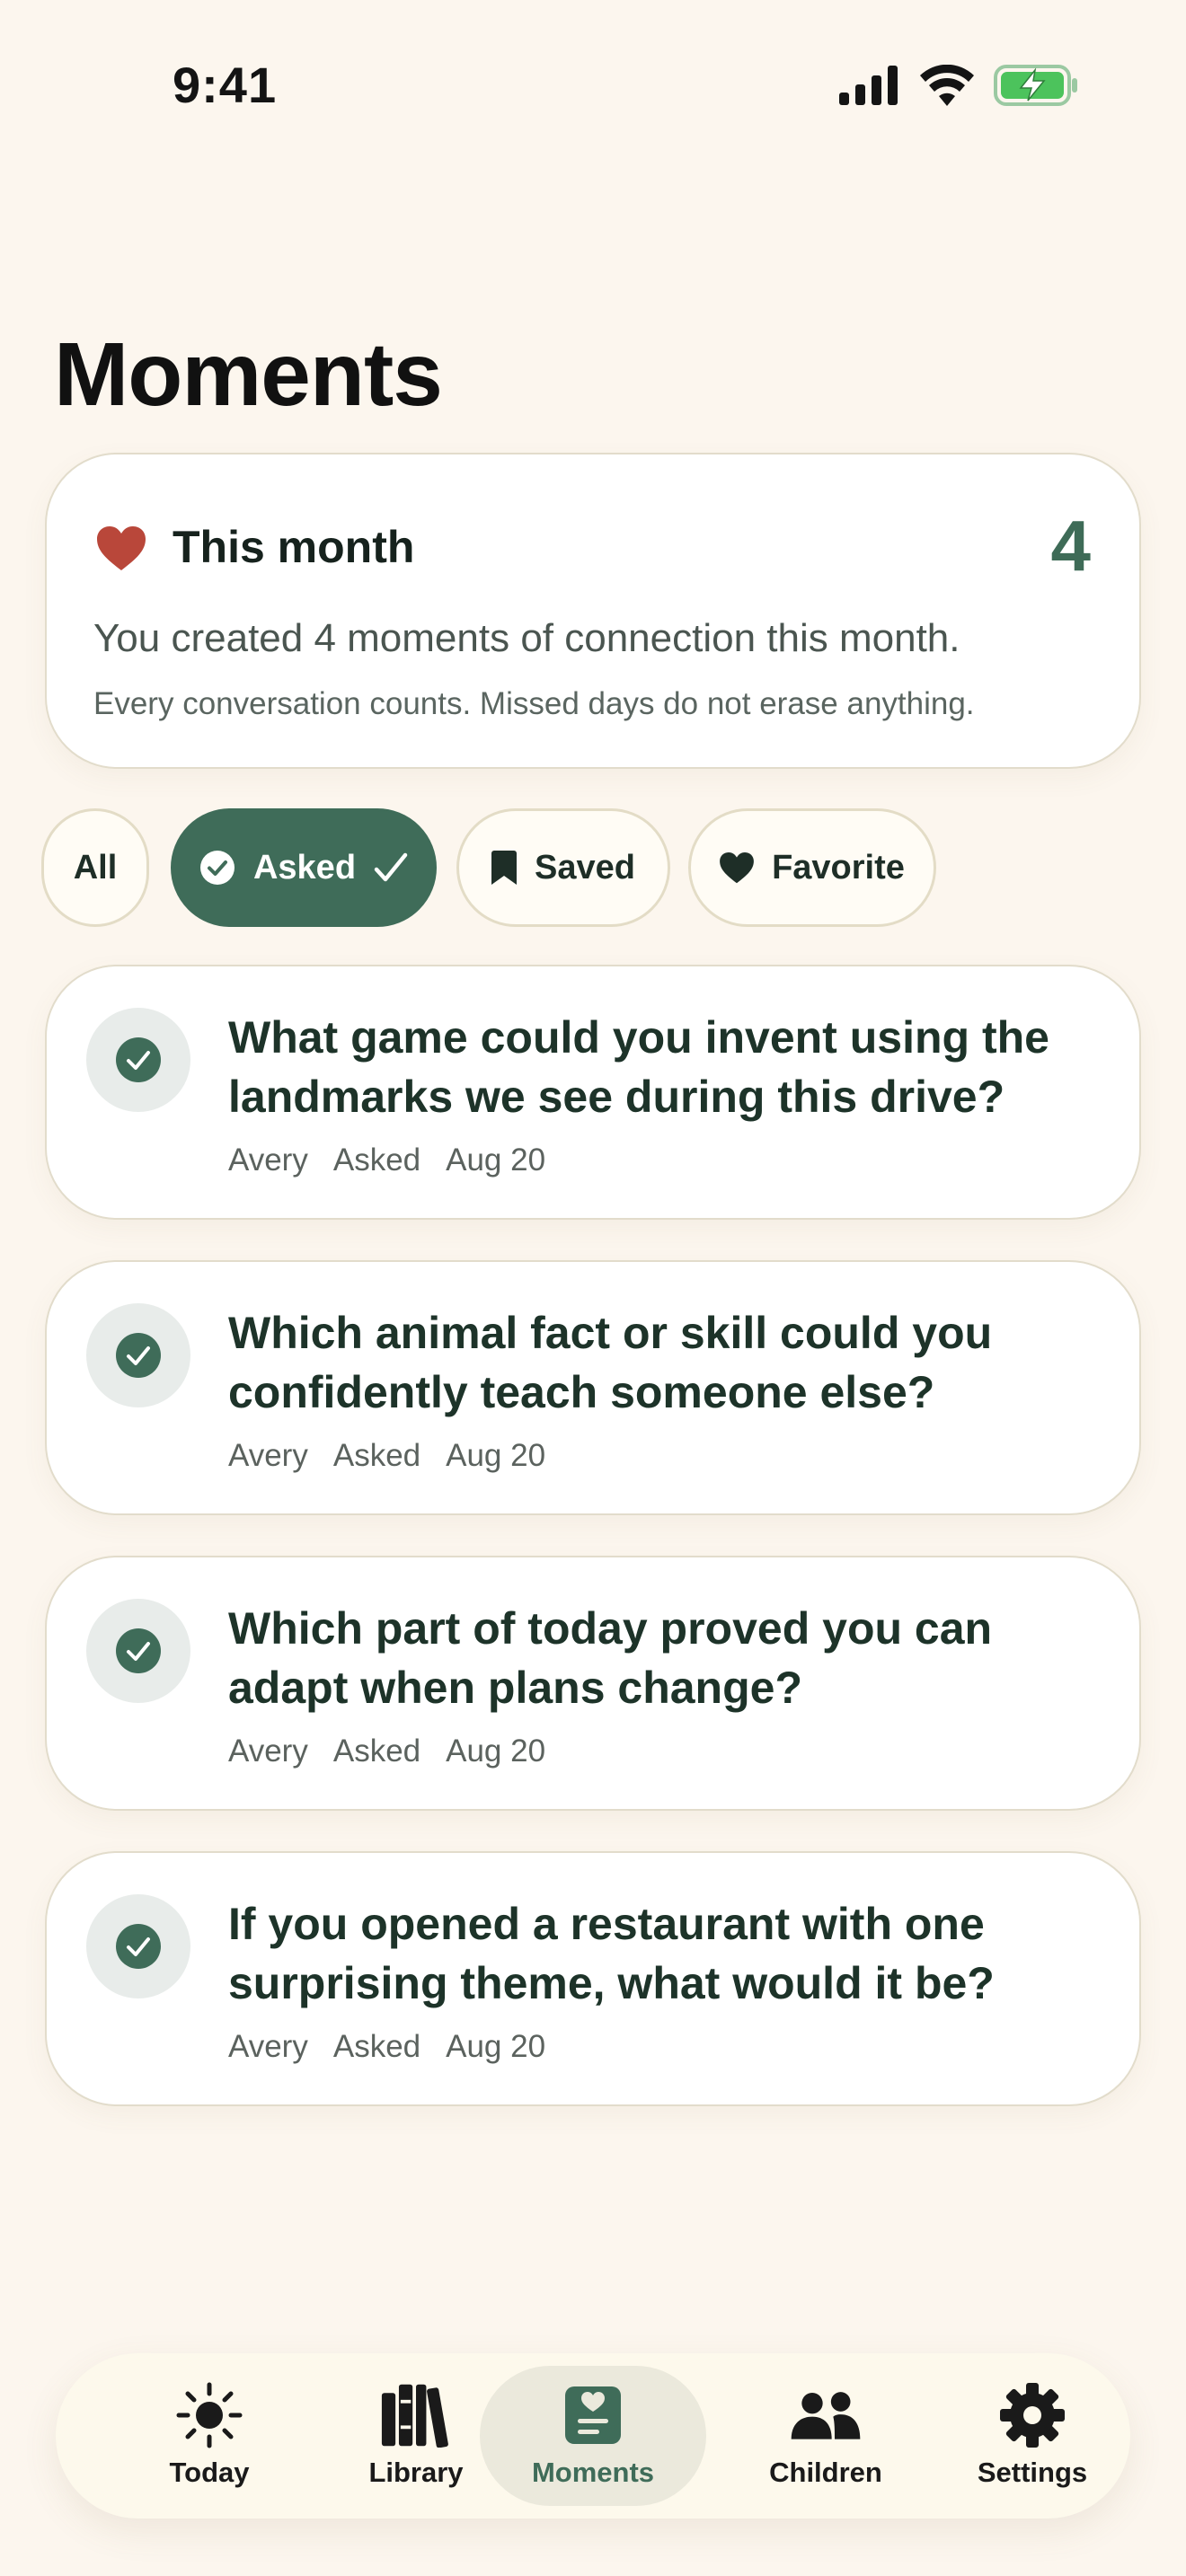 The height and width of the screenshot is (2576, 1186). Describe the element at coordinates (248, 374) in the screenshot. I see `page-title: Moments` at that location.